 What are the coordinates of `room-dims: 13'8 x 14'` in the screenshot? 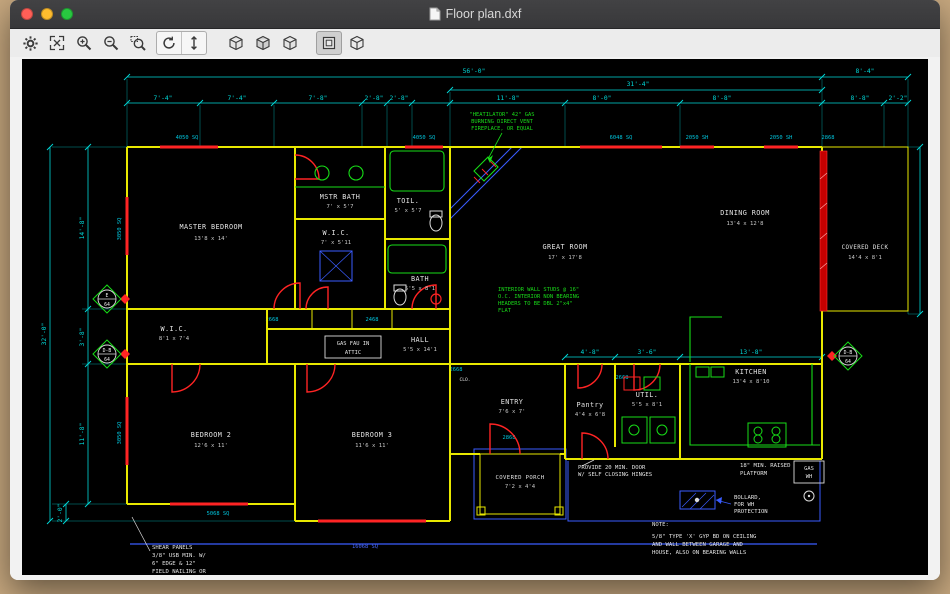 It's located at (211, 239).